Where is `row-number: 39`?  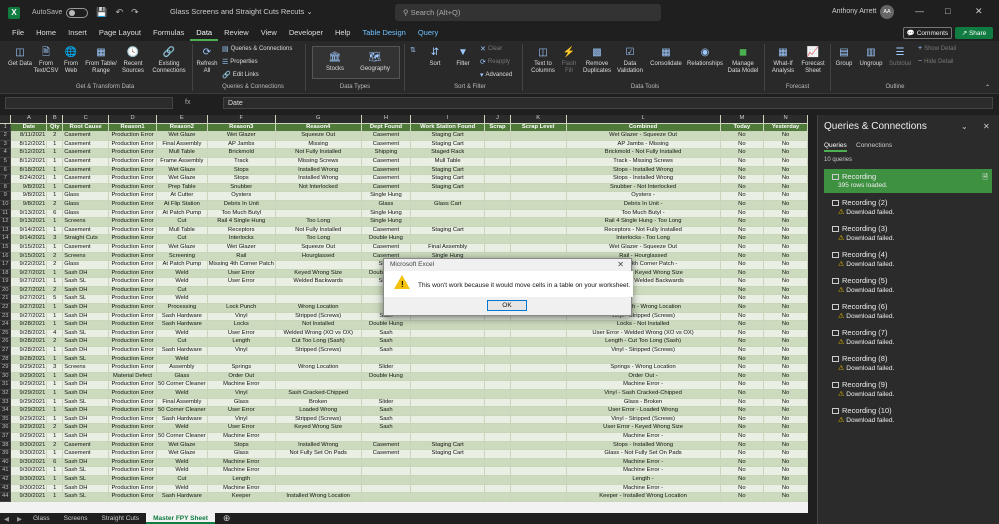
row-number: 39 is located at coordinates (6, 454).